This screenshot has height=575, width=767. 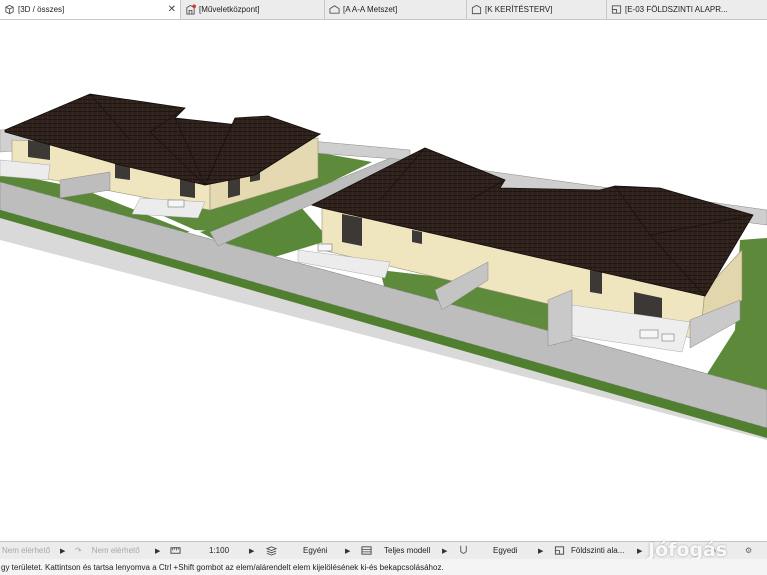 I want to click on layers-icon, so click(x=271, y=551).